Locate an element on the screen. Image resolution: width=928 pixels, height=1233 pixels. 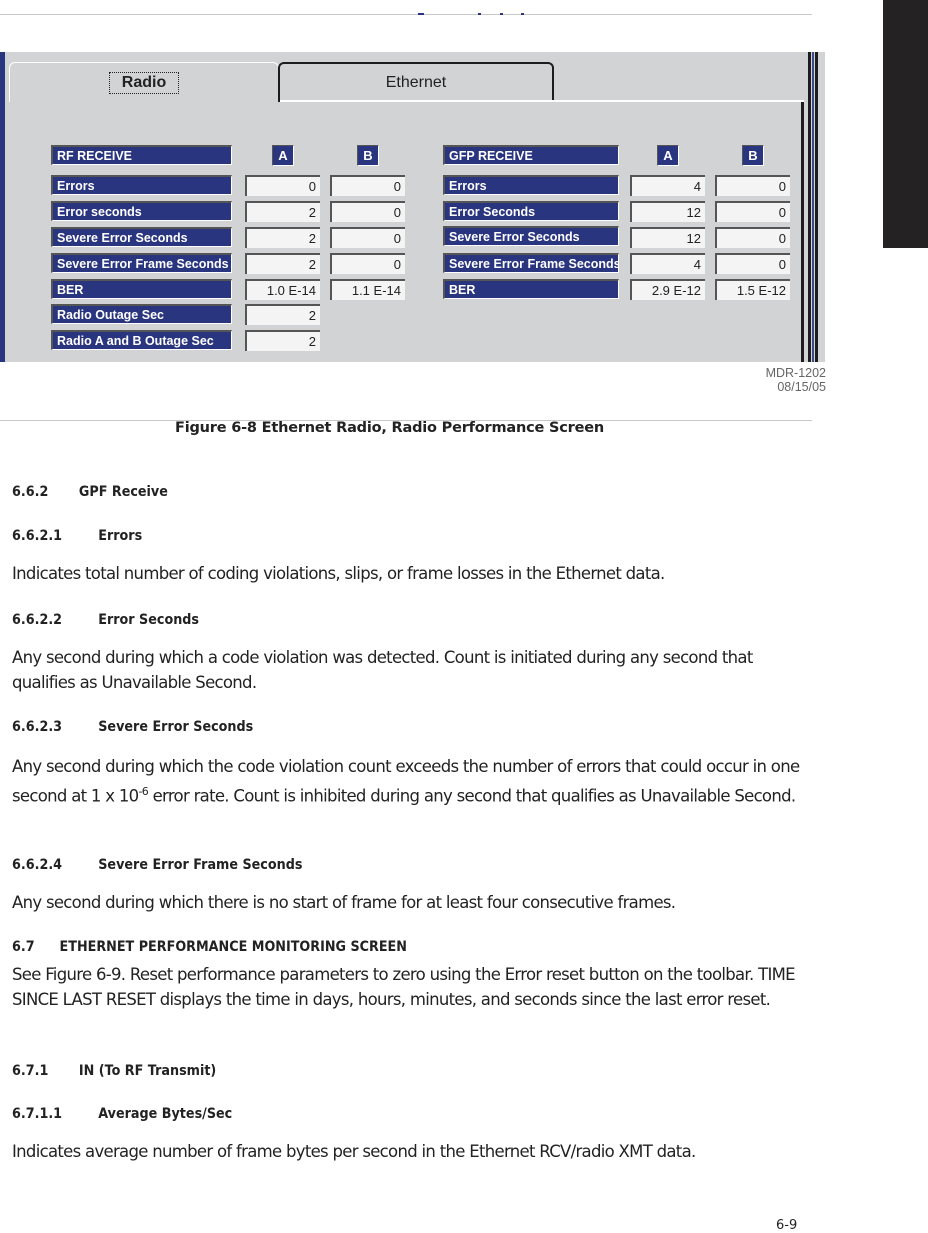
section-heading-6-6-2-2: 6.6.2.2 Error Seconds is located at coordinates (105, 620).